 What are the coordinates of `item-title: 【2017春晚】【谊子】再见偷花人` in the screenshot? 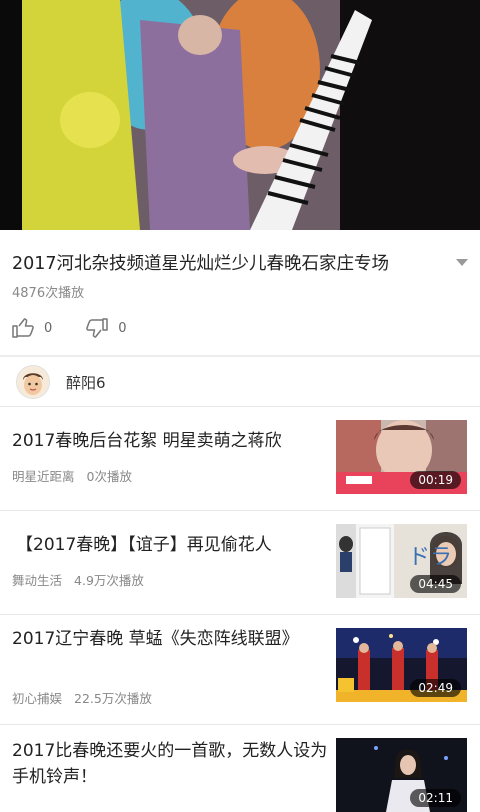 It's located at (144, 545).